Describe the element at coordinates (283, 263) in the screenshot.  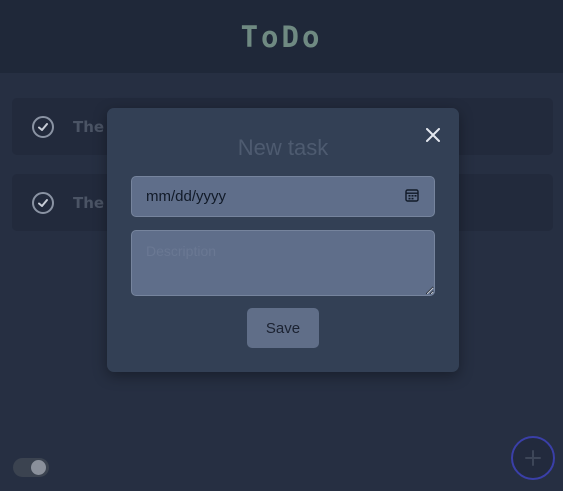
I see `description-input` at that location.